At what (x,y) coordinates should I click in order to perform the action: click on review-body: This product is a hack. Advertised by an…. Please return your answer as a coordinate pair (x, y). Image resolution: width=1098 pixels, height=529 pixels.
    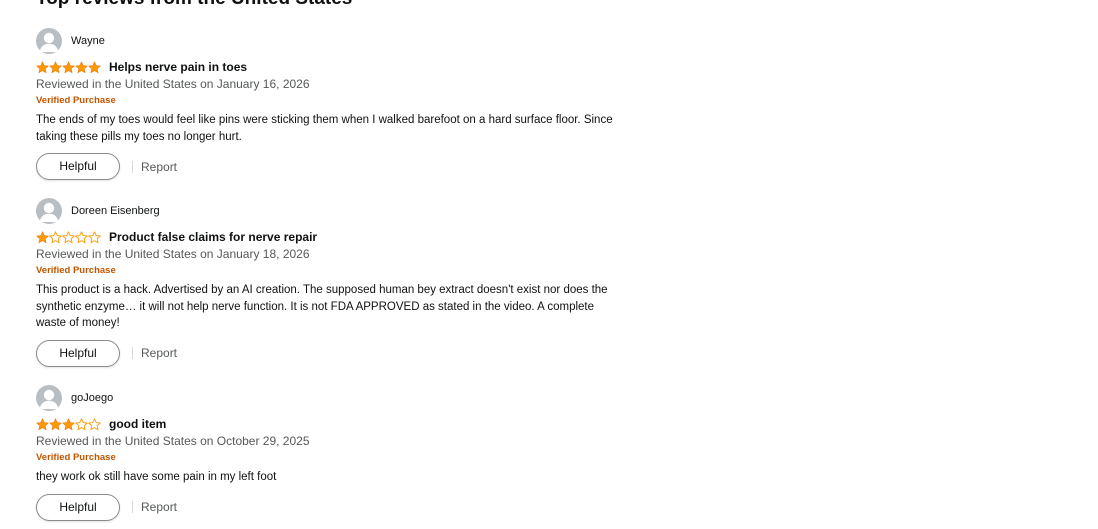
    Looking at the image, I should click on (322, 306).